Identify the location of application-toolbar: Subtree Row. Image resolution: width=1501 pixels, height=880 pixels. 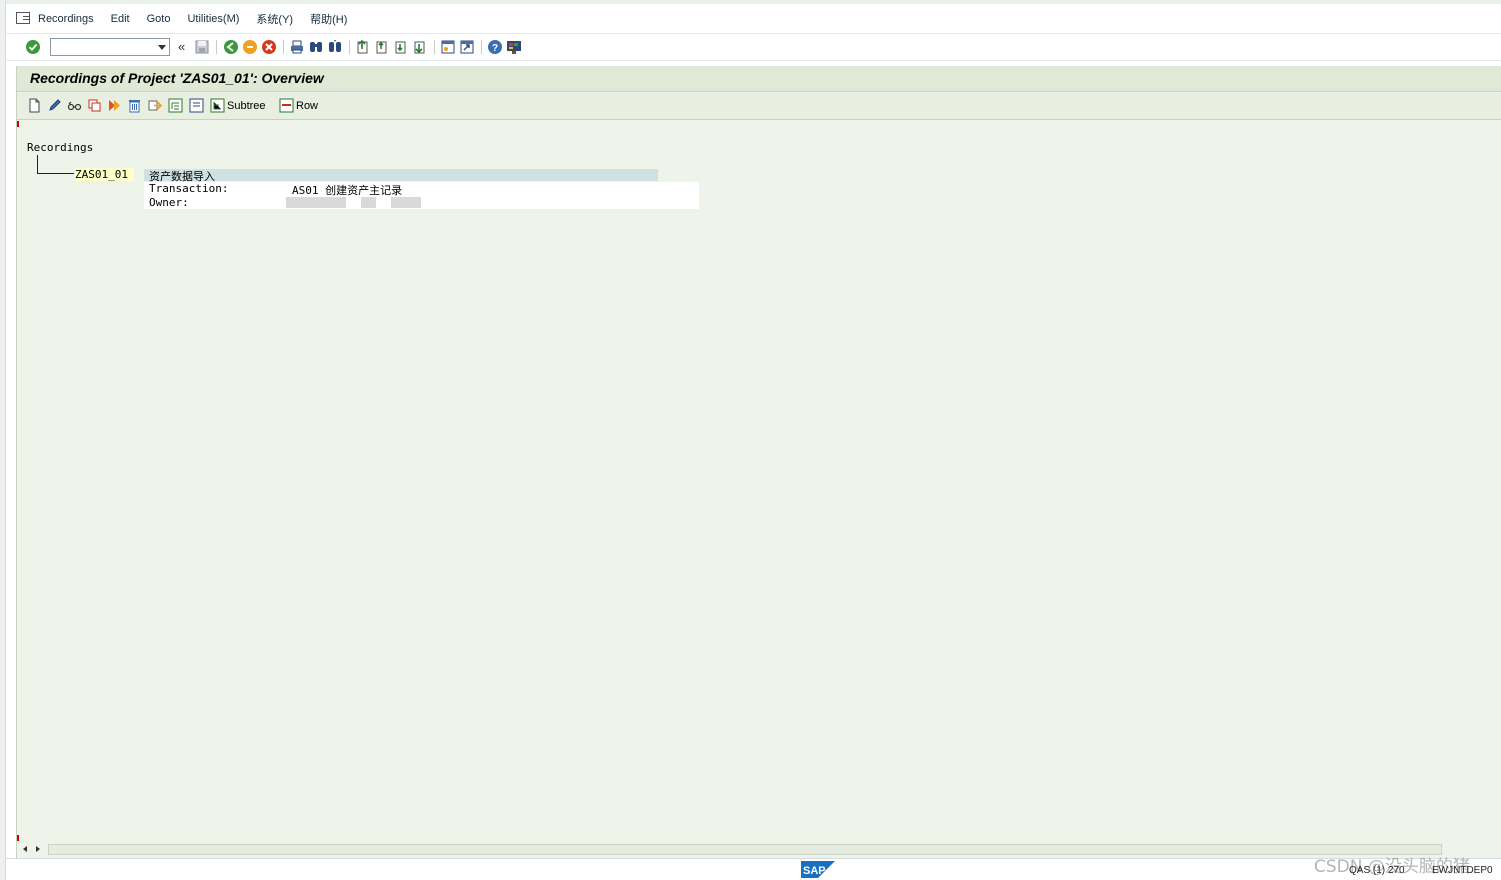
(759, 106).